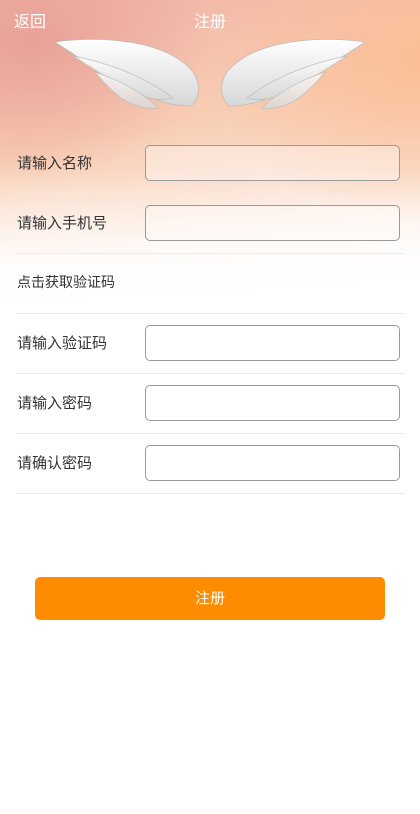 This screenshot has width=420, height=814. What do you see at coordinates (272, 343) in the screenshot?
I see `code-input` at bounding box center [272, 343].